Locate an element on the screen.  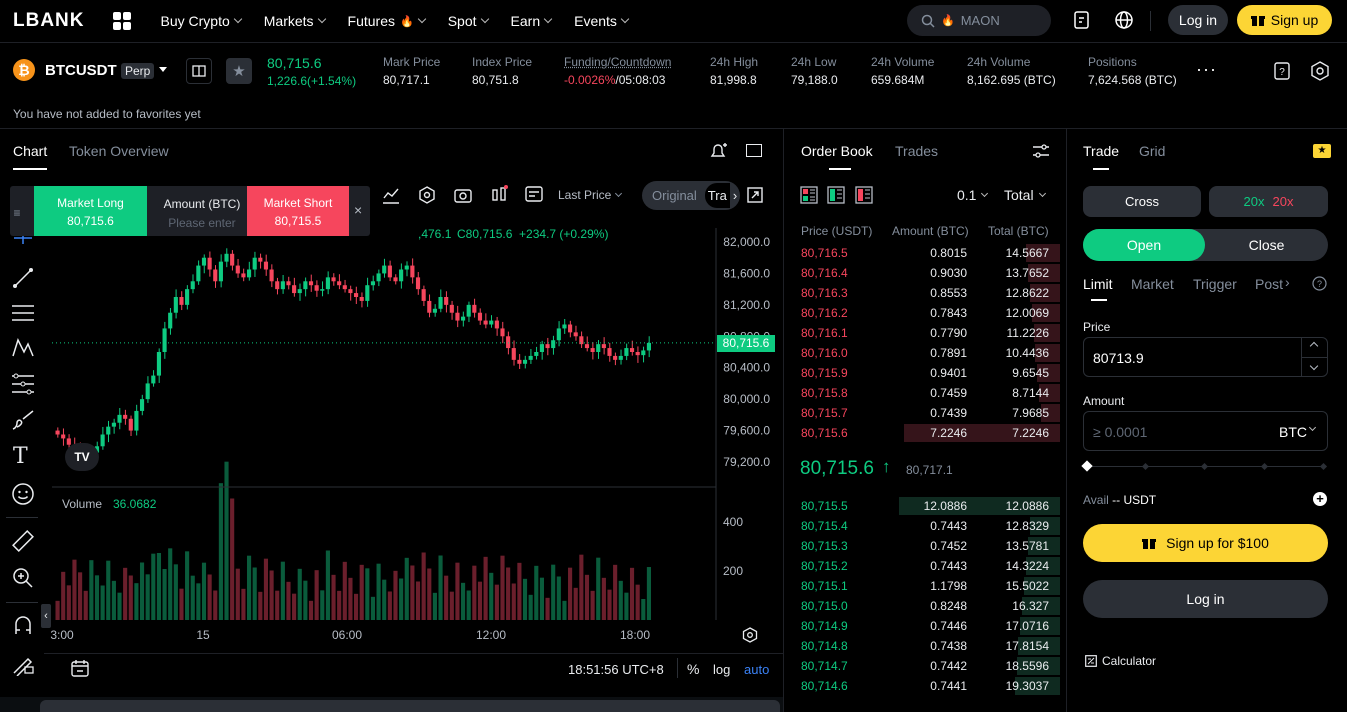
slider-handle is located at coordinates (1087, 466).